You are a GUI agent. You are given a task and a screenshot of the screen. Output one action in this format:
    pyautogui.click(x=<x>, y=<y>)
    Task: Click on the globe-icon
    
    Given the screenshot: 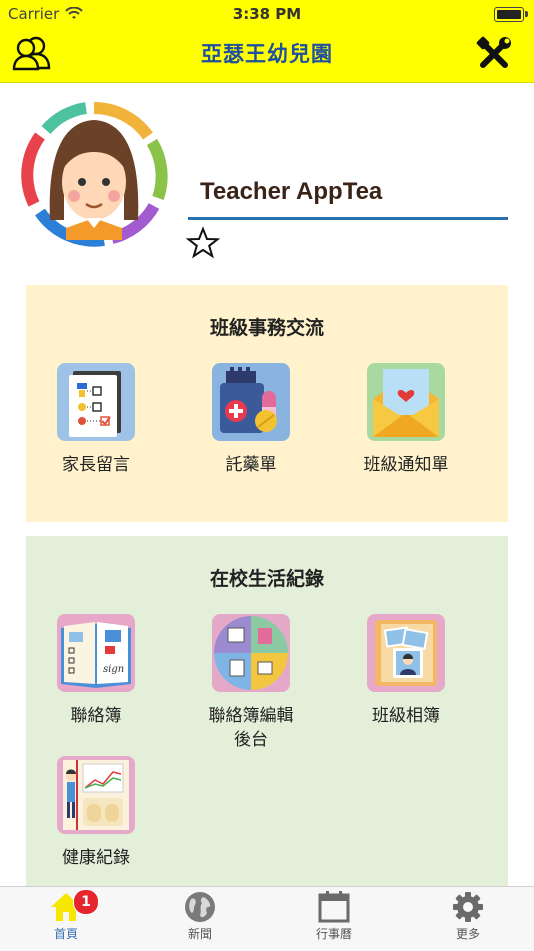 What is the action you would take?
    pyautogui.click(x=200, y=907)
    